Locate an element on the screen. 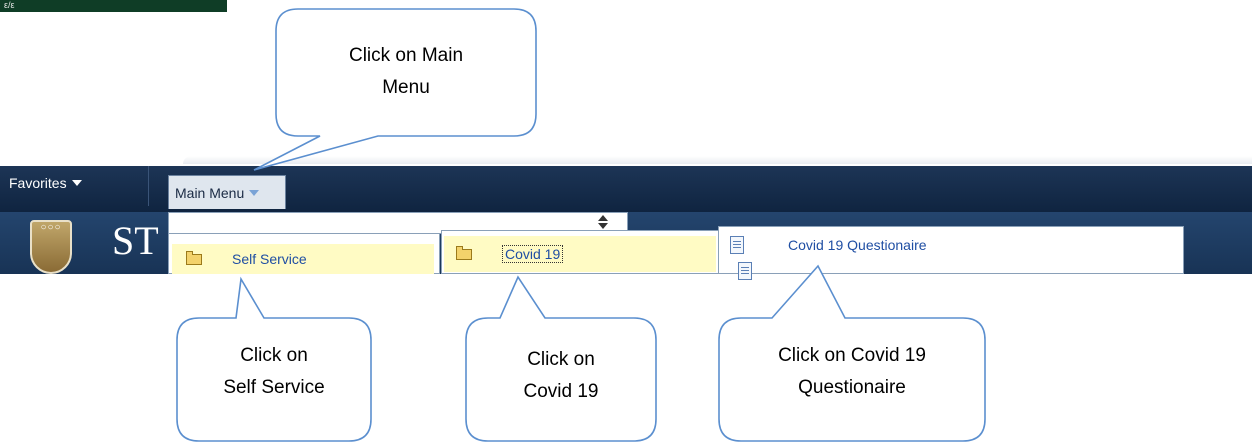  callout-text-self-service: Click on Self Service is located at coordinates (274, 372).